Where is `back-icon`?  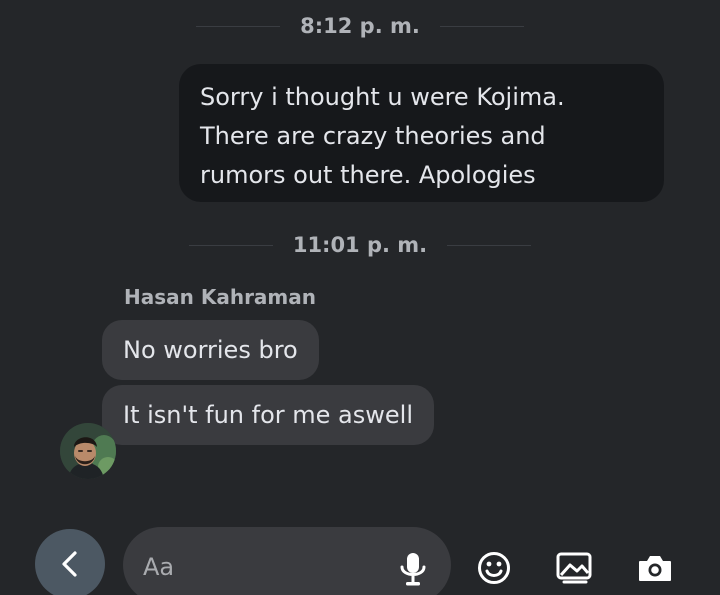
back-icon is located at coordinates (69, 564).